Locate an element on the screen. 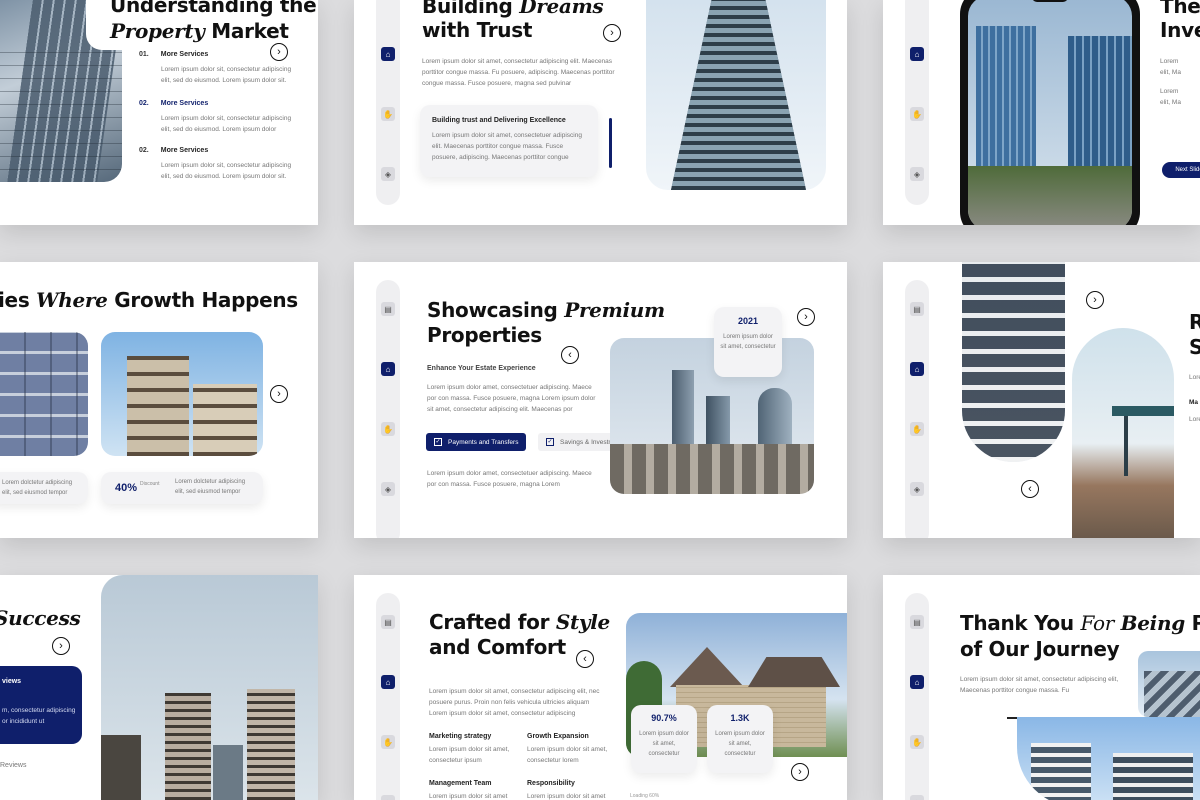 This screenshot has width=1200, height=800. phone-frame is located at coordinates (1050, 112).